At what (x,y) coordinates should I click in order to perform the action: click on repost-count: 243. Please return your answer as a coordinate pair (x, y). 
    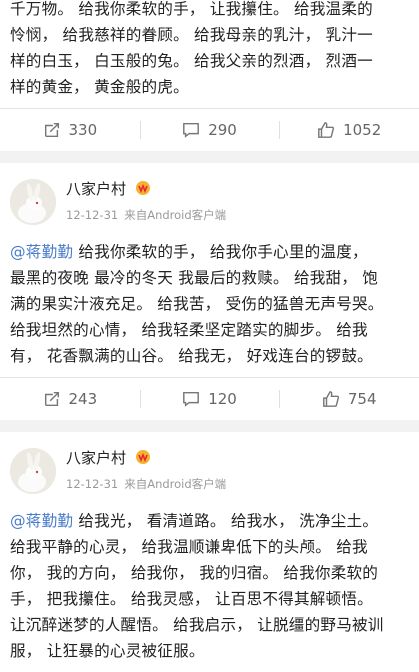
    Looking at the image, I should click on (83, 399).